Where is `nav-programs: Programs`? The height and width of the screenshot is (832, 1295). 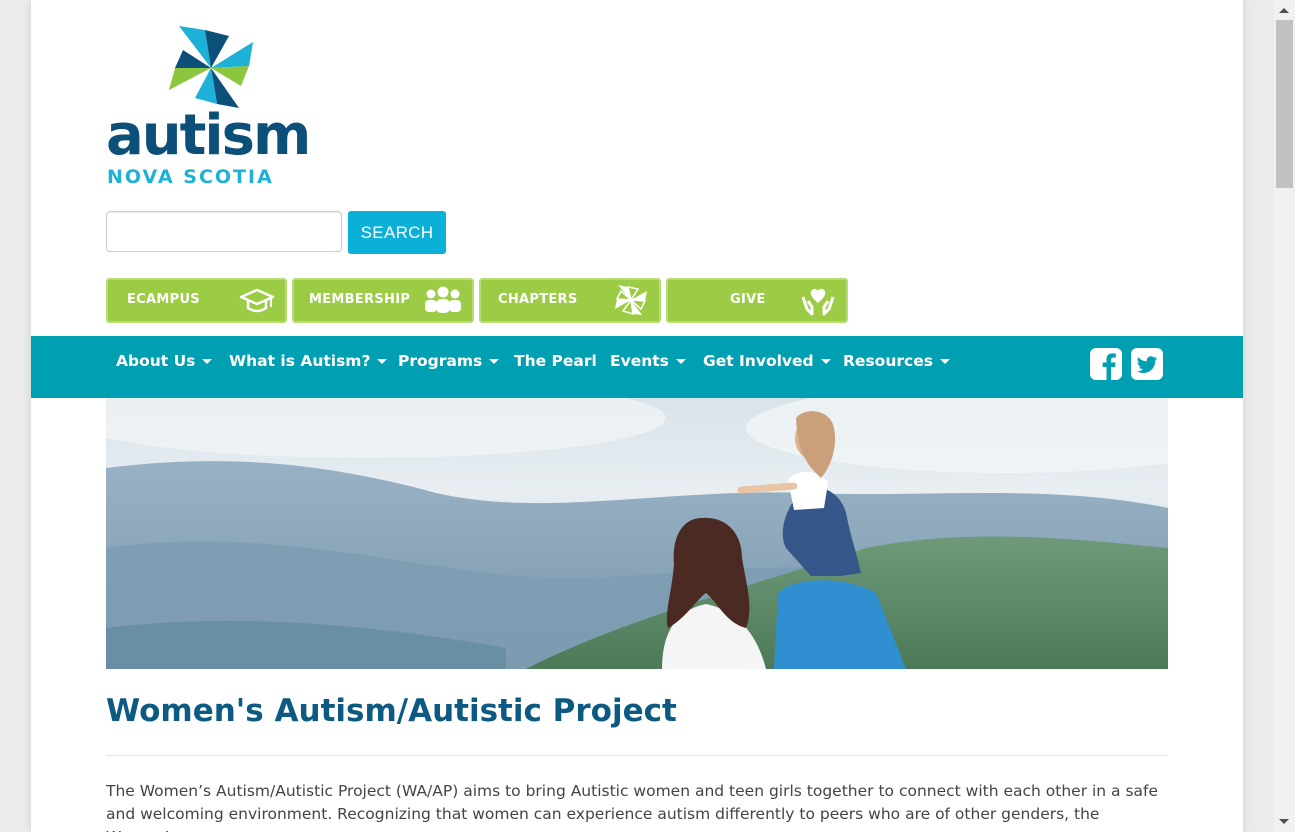 nav-programs: Programs is located at coordinates (449, 361).